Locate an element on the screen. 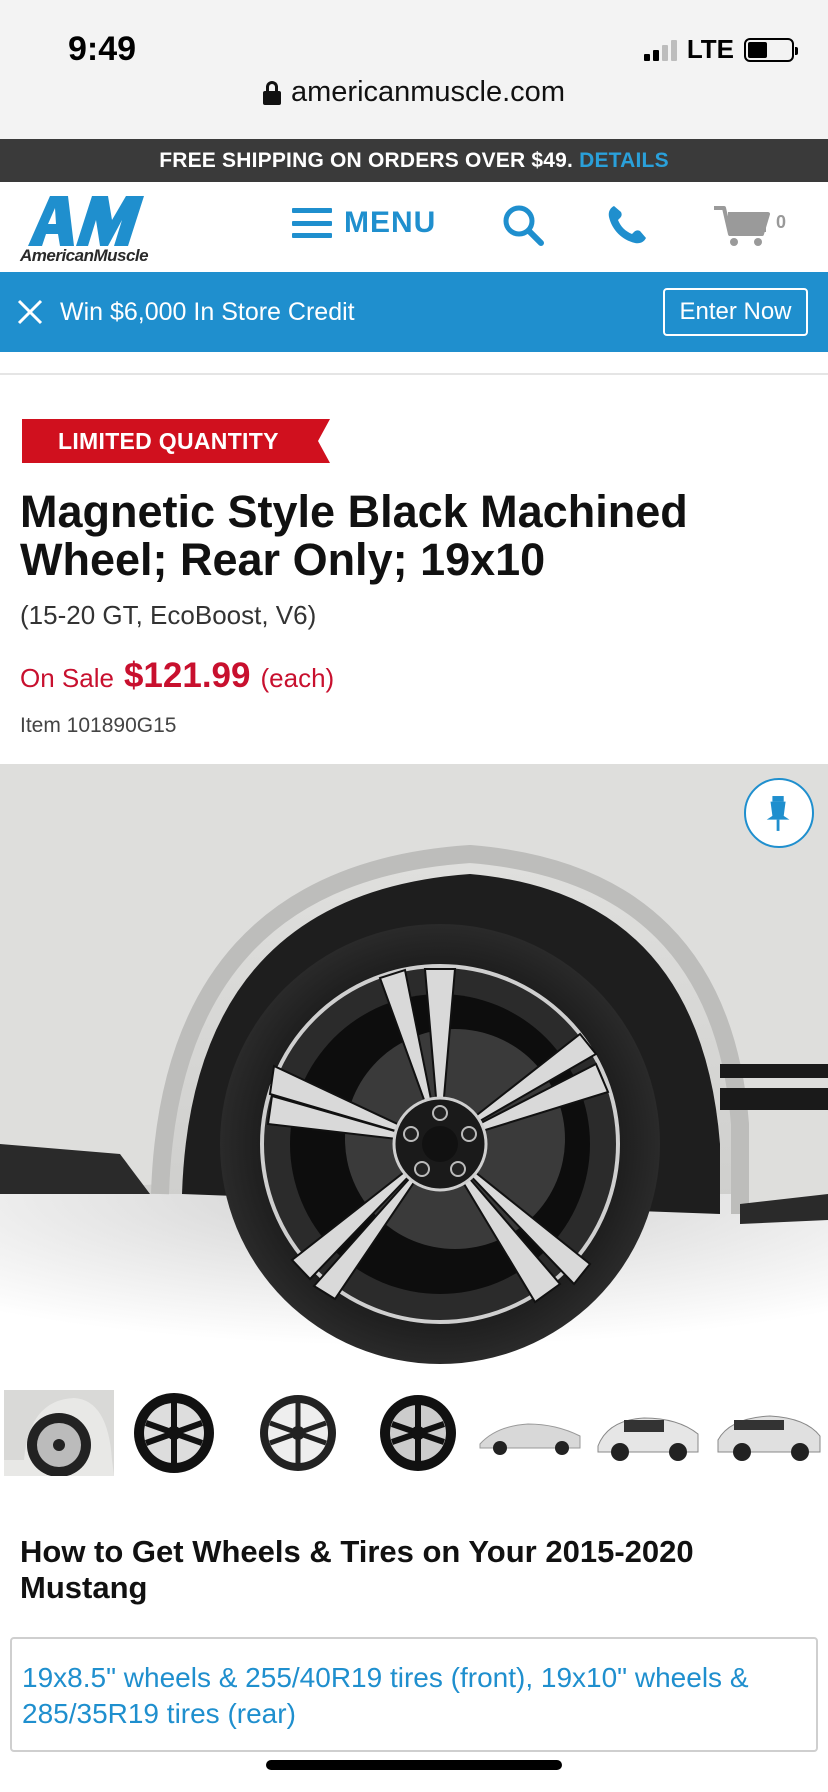 This screenshot has height=1792, width=828. contest-banner: Win $6,000 In Store Credit Enter Now is located at coordinates (414, 312).